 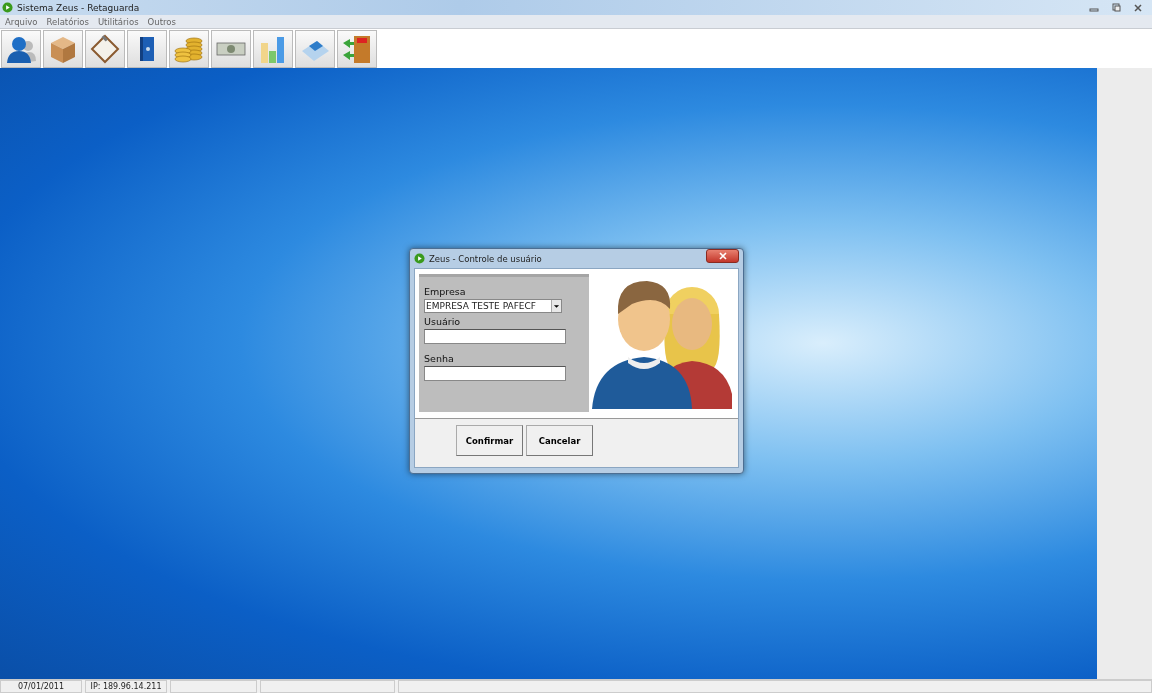 What do you see at coordinates (67, 21) in the screenshot?
I see `menu-item: Relatórios` at bounding box center [67, 21].